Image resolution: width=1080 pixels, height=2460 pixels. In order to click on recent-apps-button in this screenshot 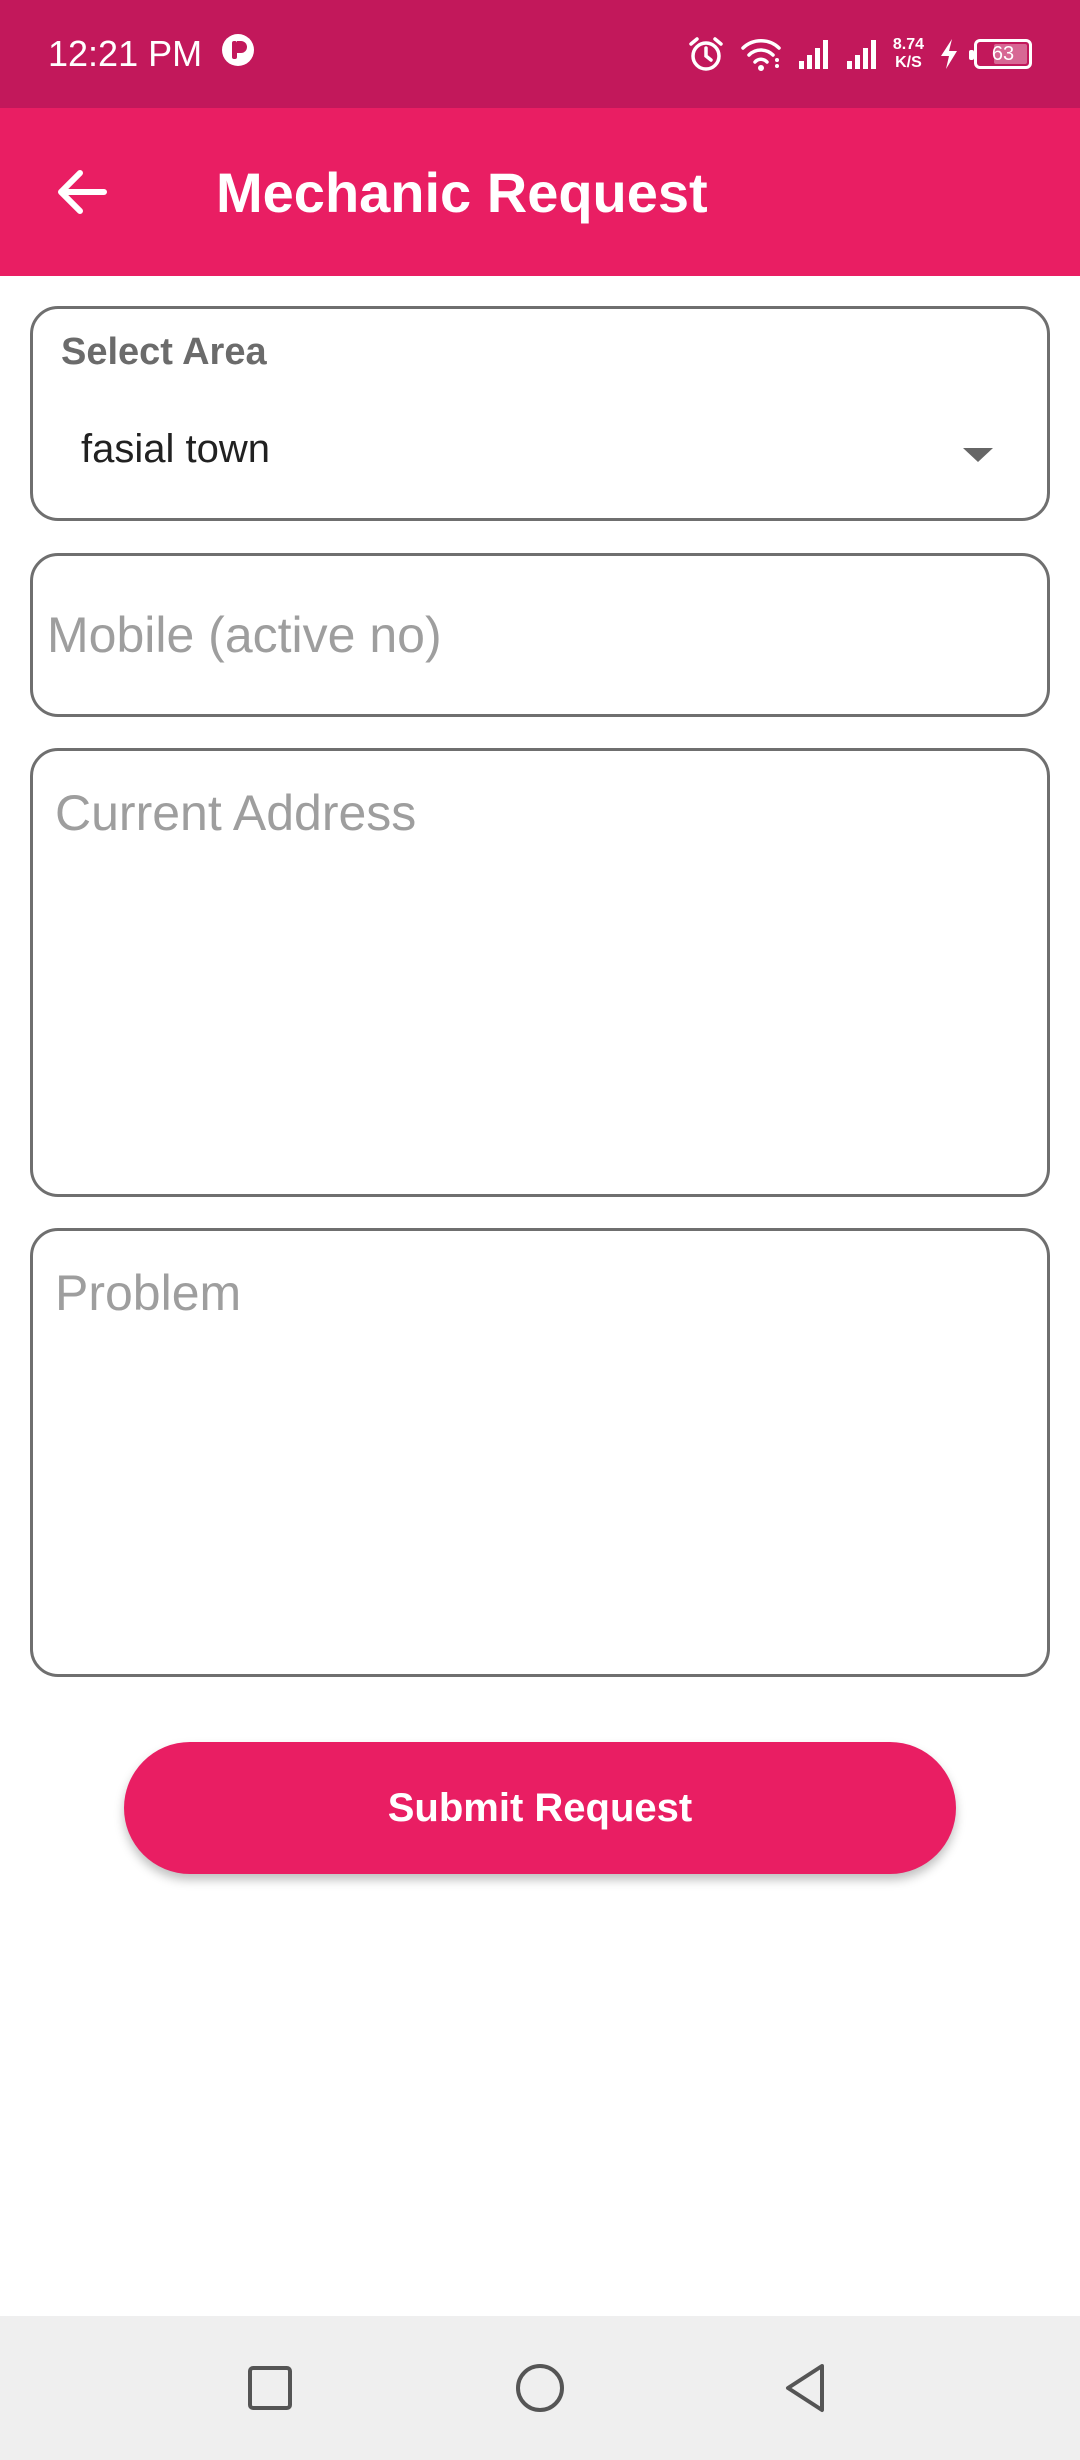, I will do `click(270, 2388)`.